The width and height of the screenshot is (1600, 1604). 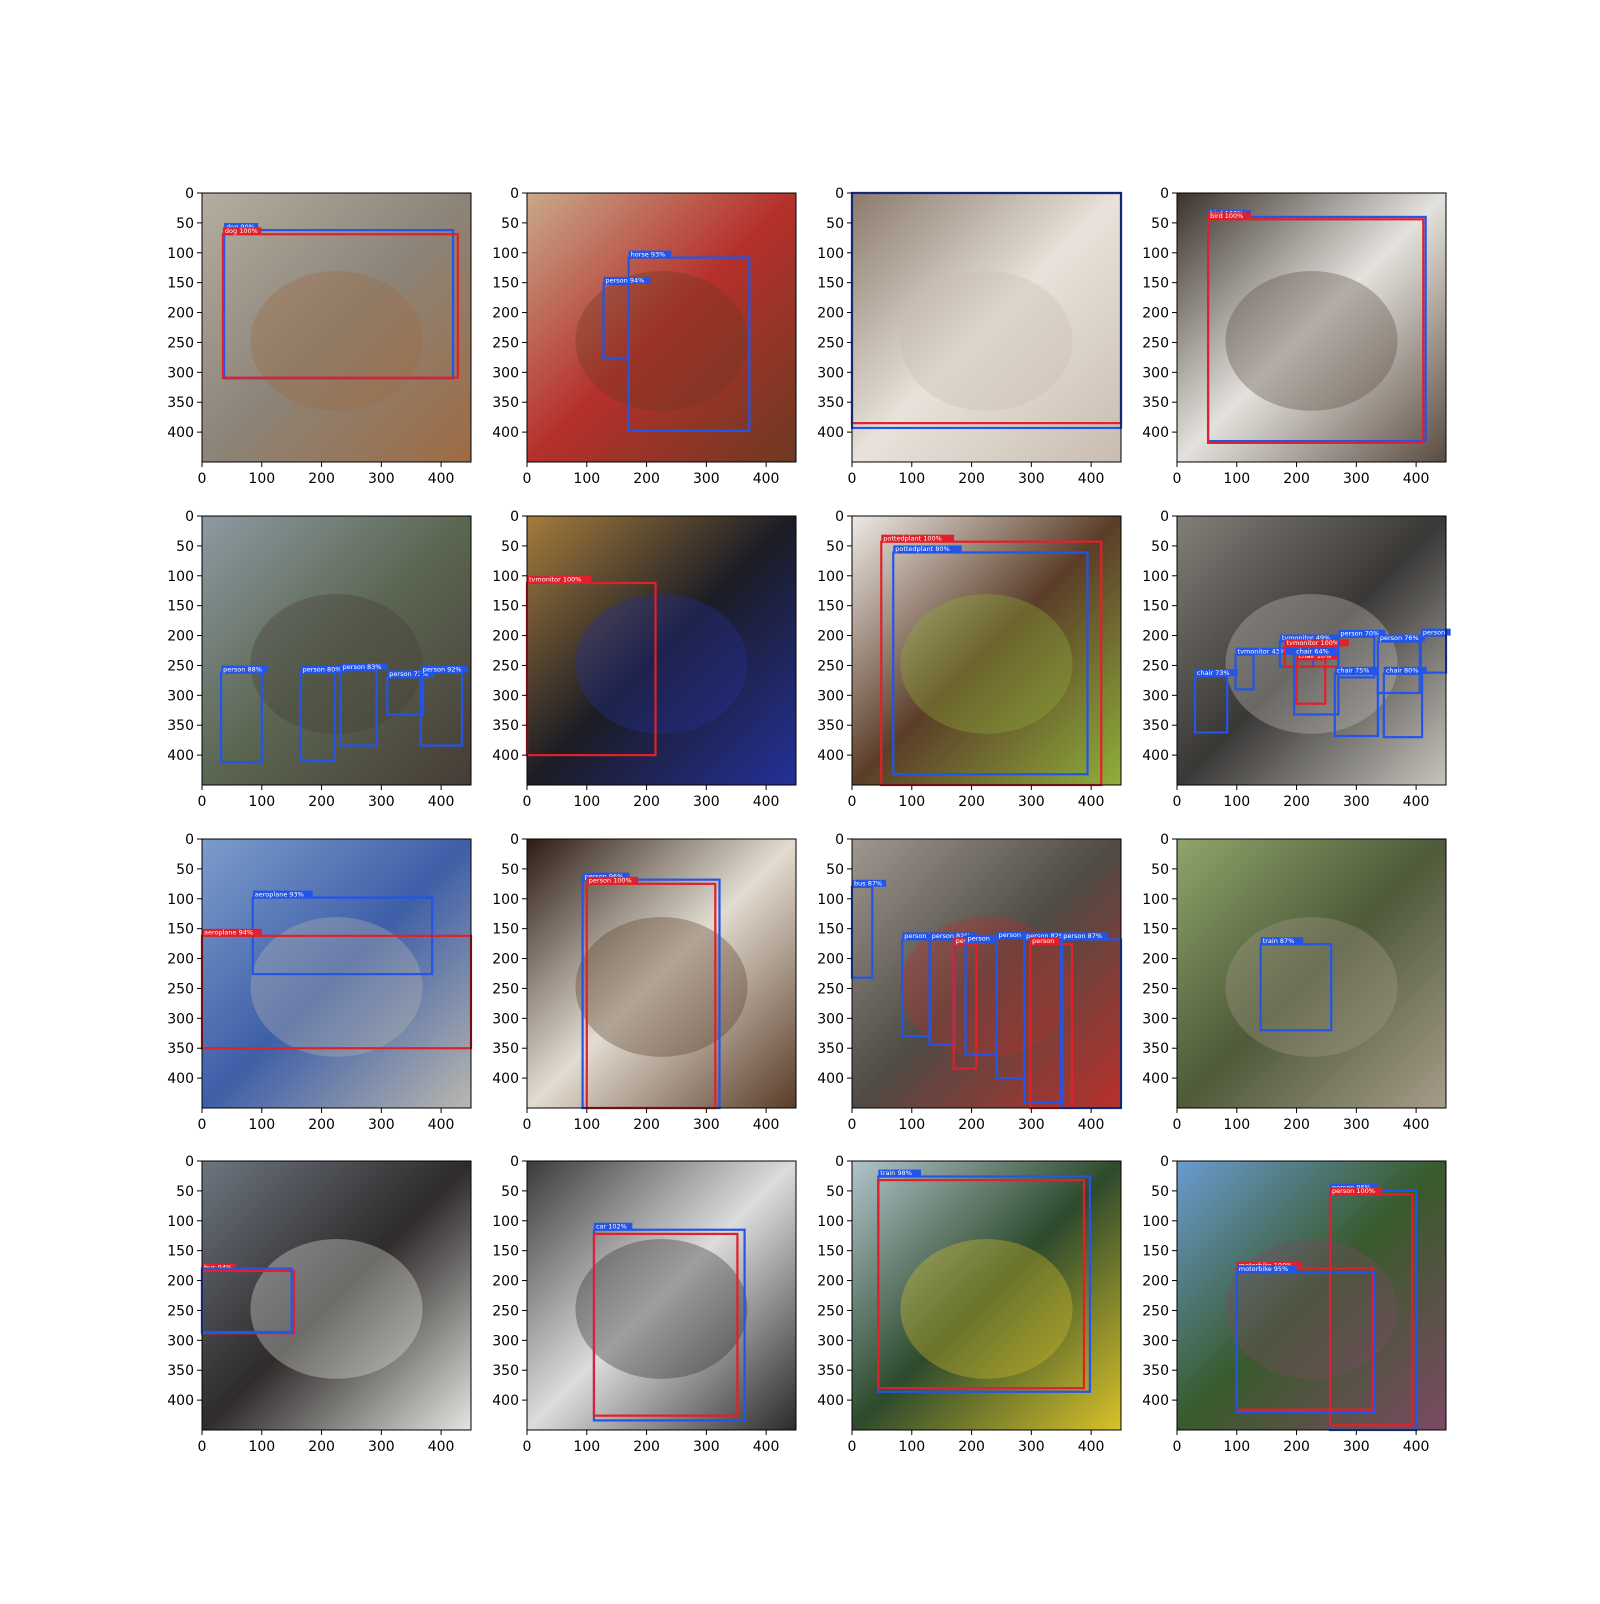 I want to click on box-label: train 98%, so click(x=896, y=1173).